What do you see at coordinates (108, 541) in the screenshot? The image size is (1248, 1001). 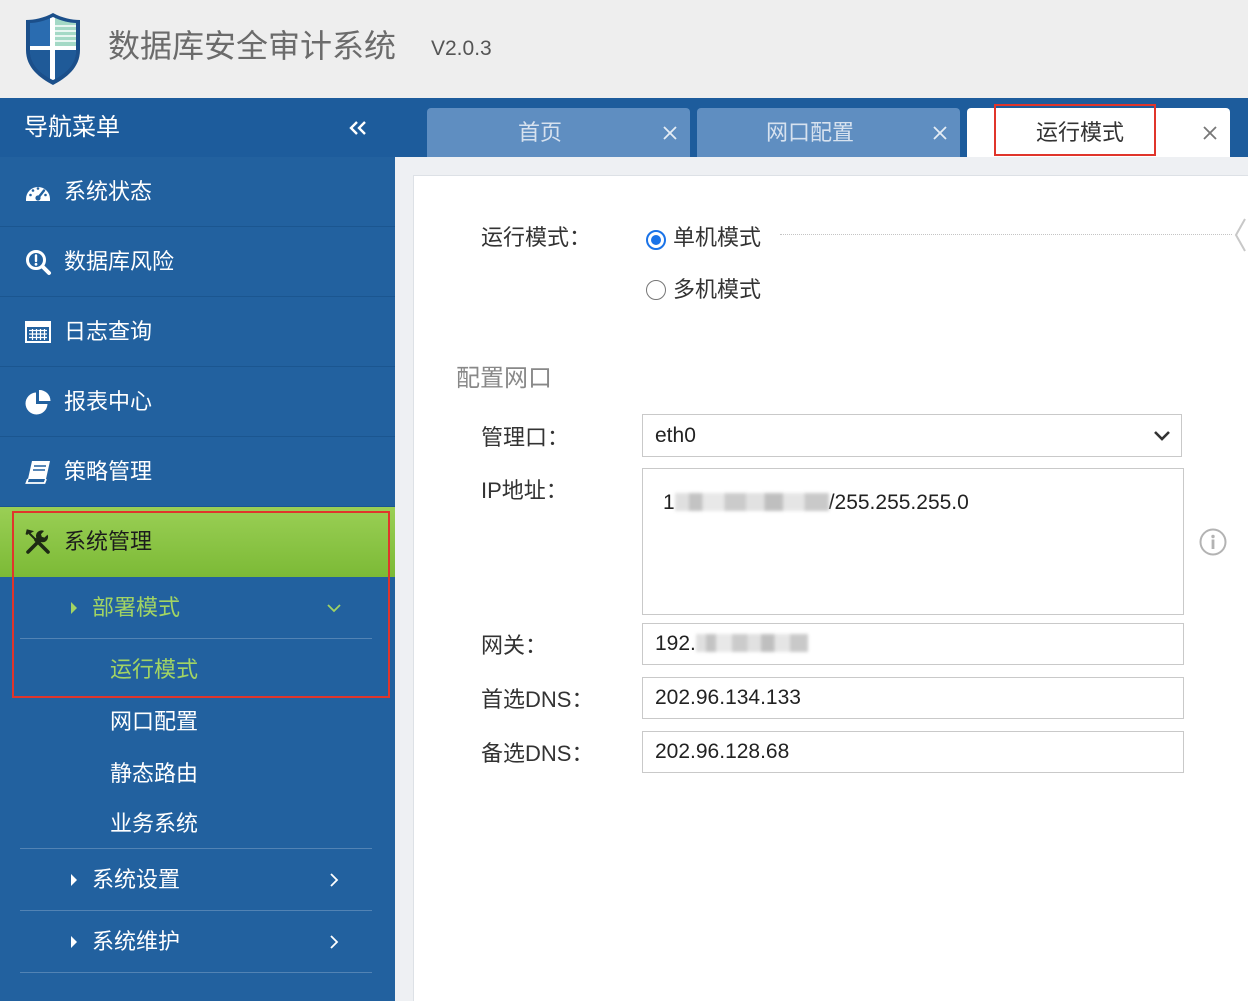 I see `menu-item-label: 系统管理` at bounding box center [108, 541].